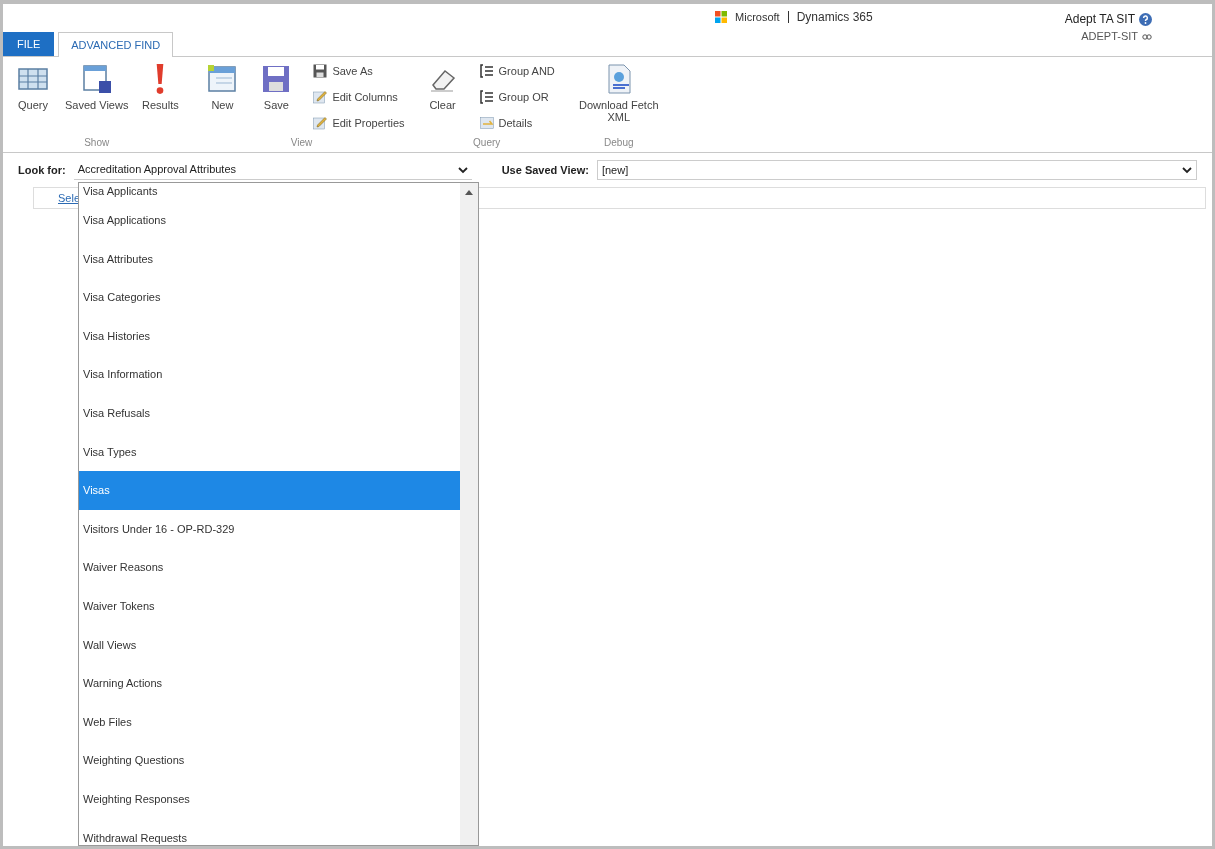  What do you see at coordinates (269, 799) in the screenshot?
I see `dropdown-option: Weighting Responses` at bounding box center [269, 799].